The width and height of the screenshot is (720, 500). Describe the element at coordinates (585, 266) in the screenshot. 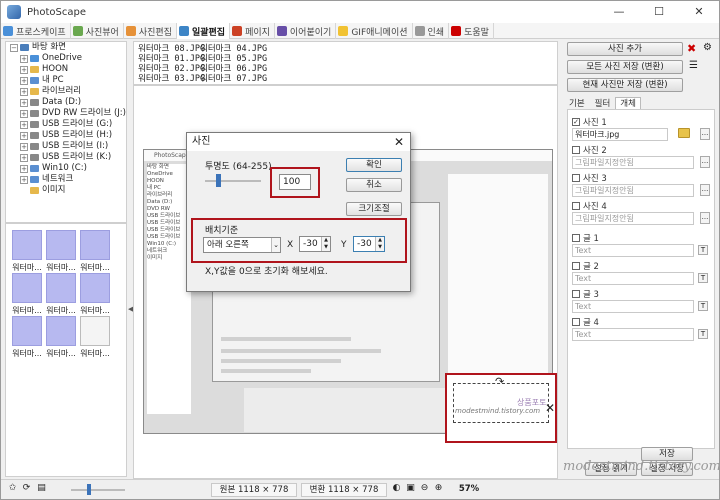

I see `text-row: 글 2` at that location.